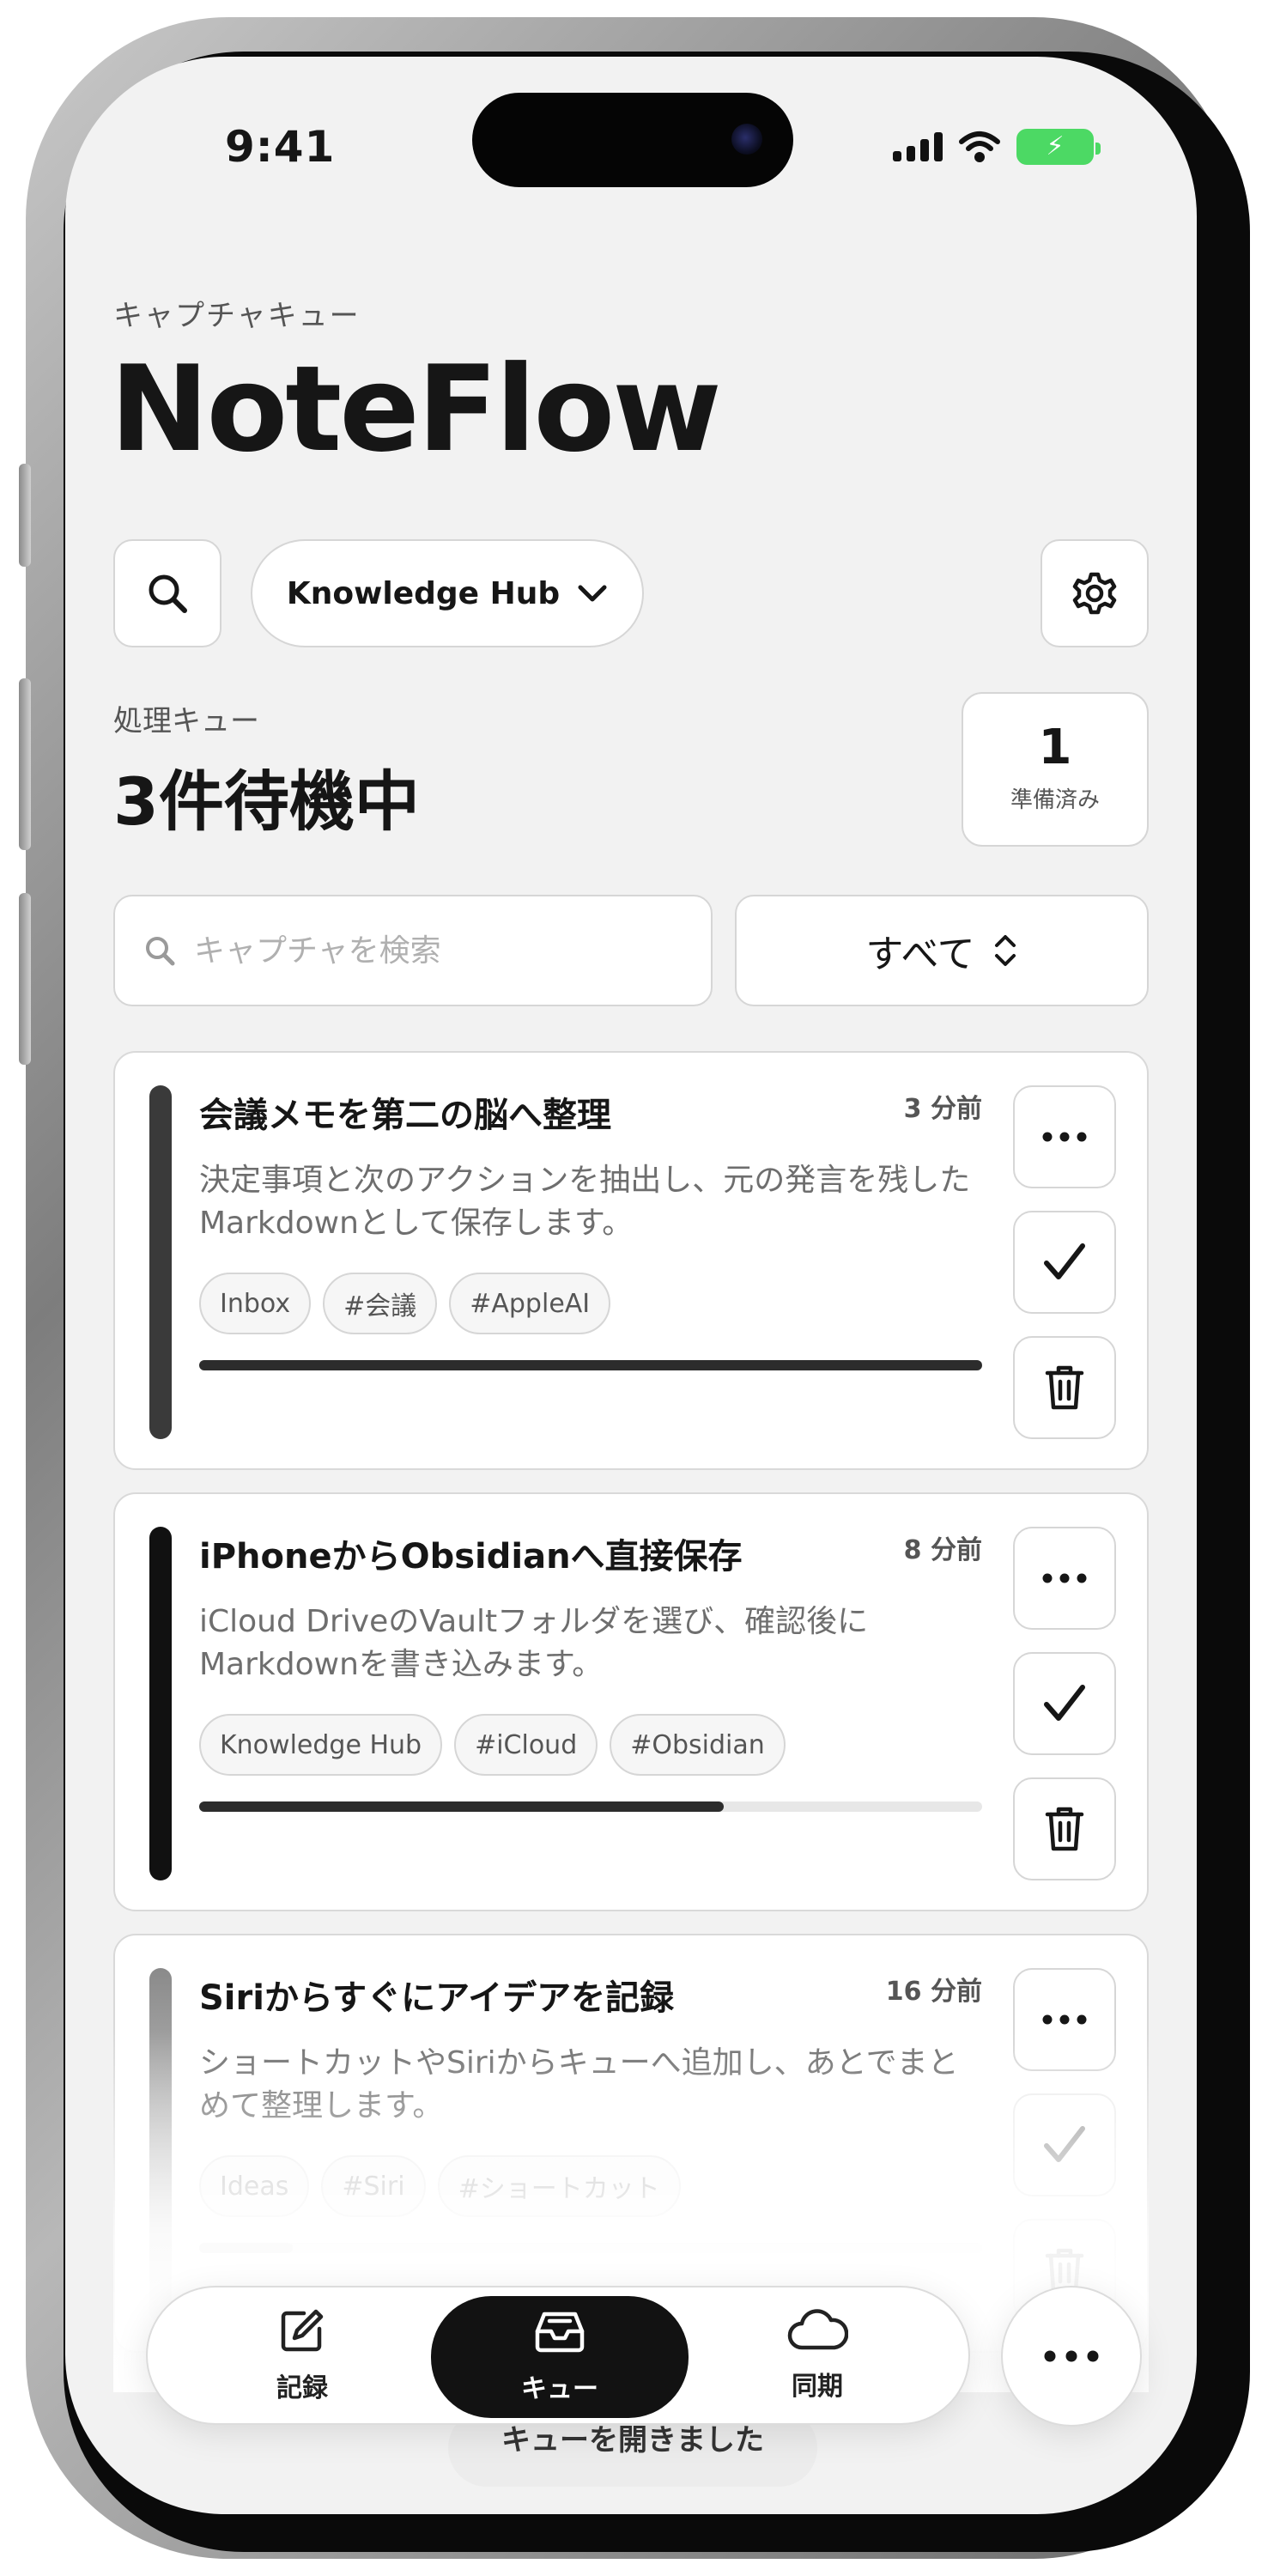 This screenshot has height=2576, width=1262. What do you see at coordinates (25, 979) in the screenshot?
I see `volume-down-button` at bounding box center [25, 979].